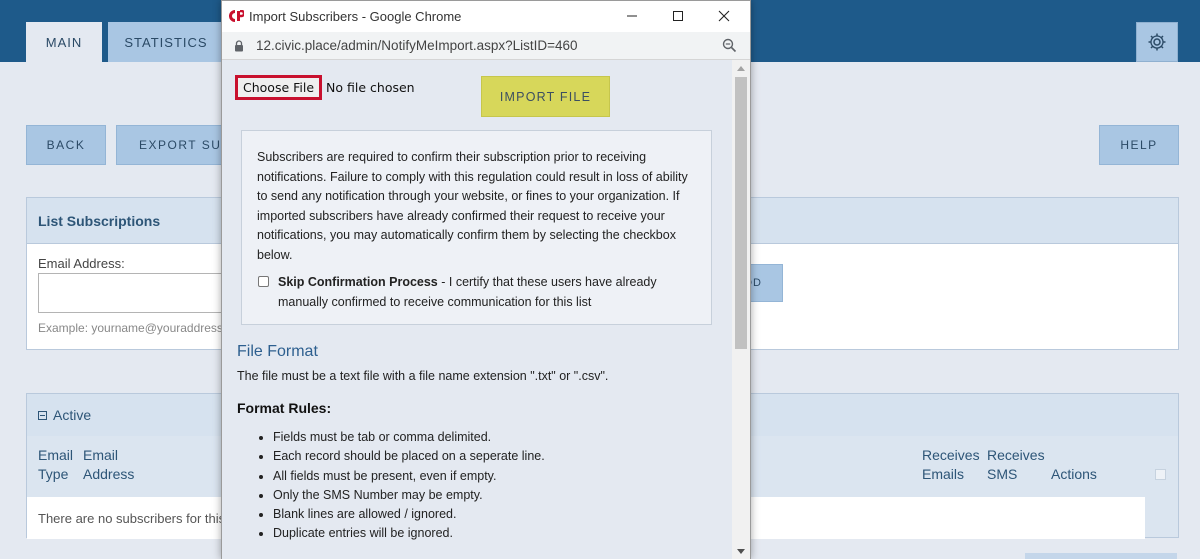 This screenshot has height=559, width=1200. I want to click on scroll-thumb, so click(741, 213).